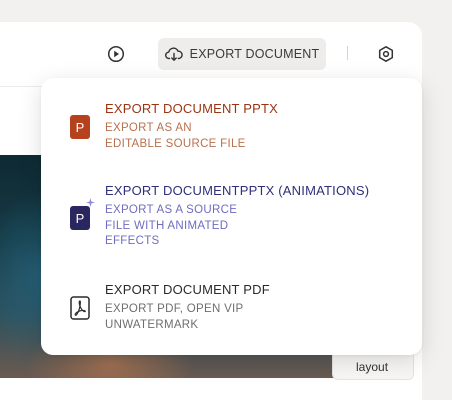  I want to click on desc-line: EXPORT PDF, OPEN VIP, so click(174, 309).